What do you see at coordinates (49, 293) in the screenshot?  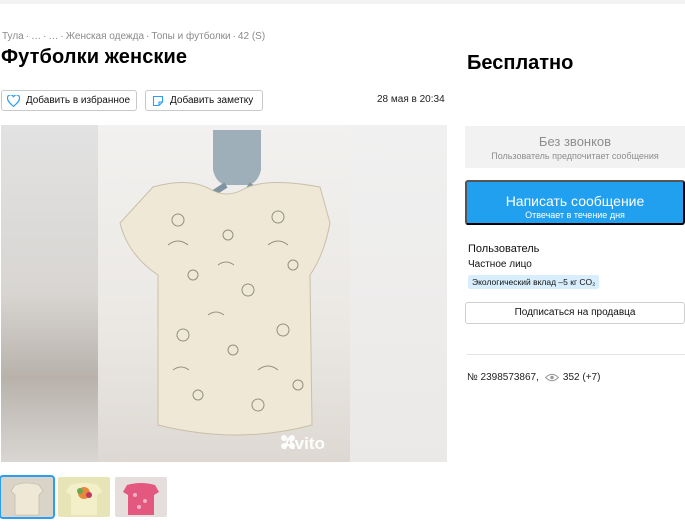 I see `photo-background-left` at bounding box center [49, 293].